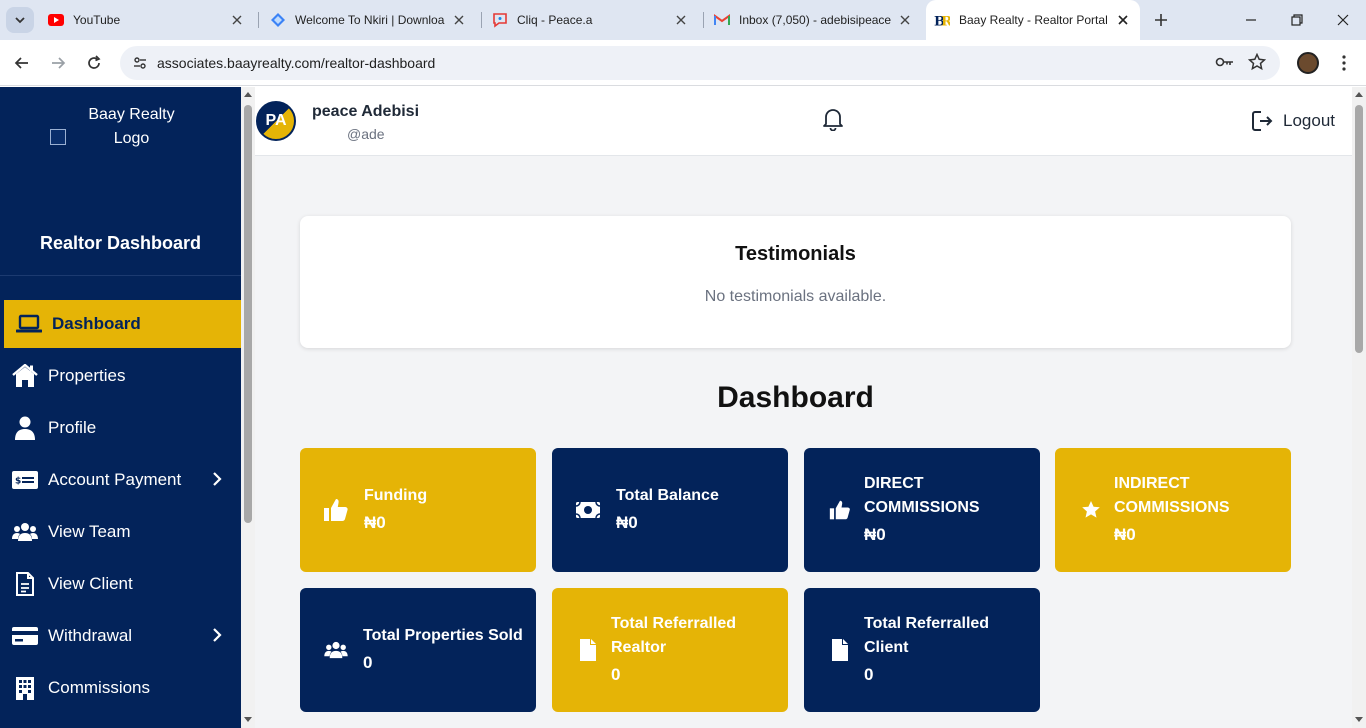 Image resolution: width=1366 pixels, height=728 pixels. What do you see at coordinates (94, 63) in the screenshot?
I see `reload-button` at bounding box center [94, 63].